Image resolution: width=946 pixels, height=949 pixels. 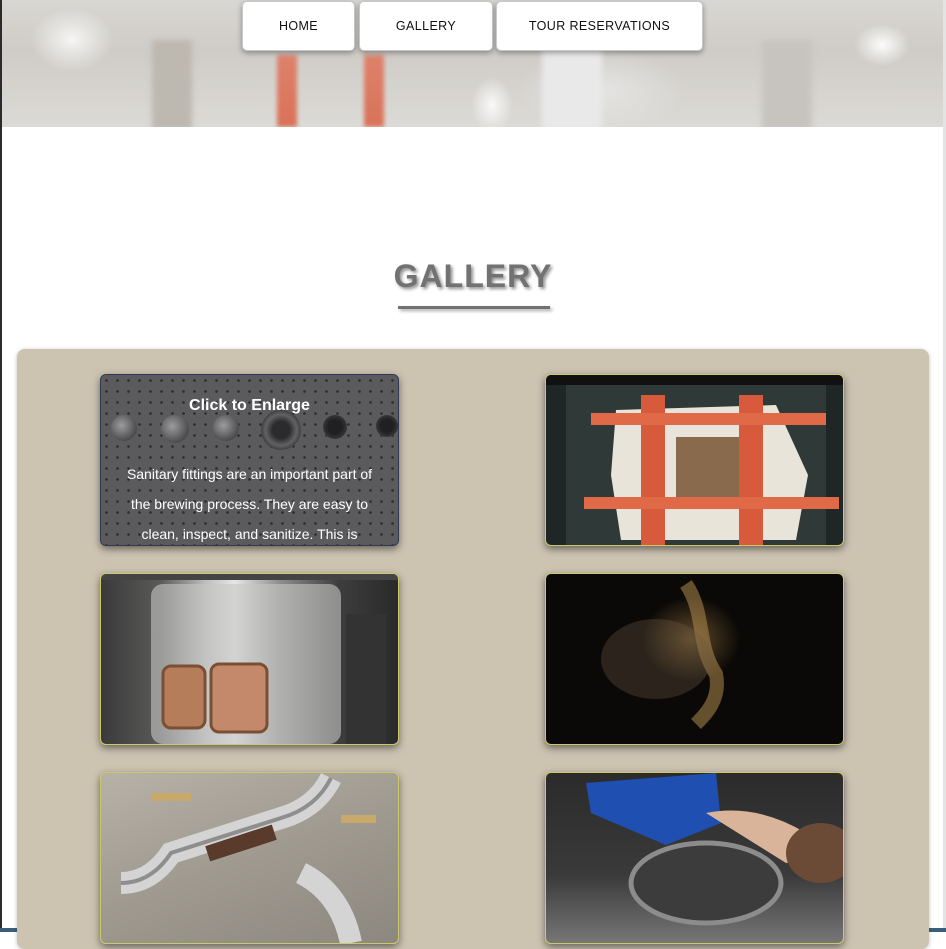 I want to click on nav-tour-reservations-button: TOUR RESERVATIONS, so click(x=599, y=26).